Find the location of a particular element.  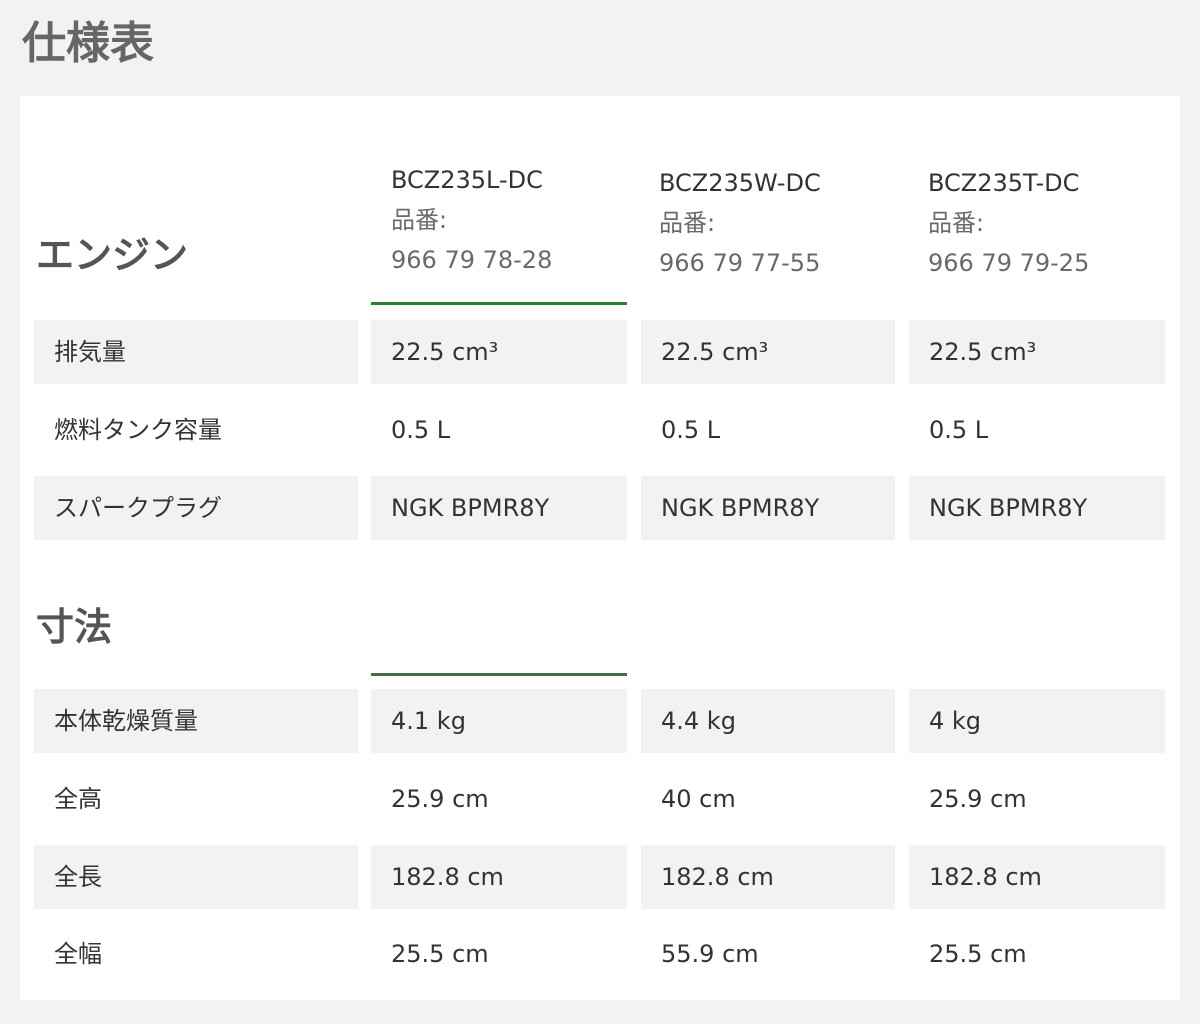

spec-row-spark-plug: スパークプラグ NGK BPMR8Y NGK BPMR8Y NGK BPMR8Y is located at coordinates (599, 508).